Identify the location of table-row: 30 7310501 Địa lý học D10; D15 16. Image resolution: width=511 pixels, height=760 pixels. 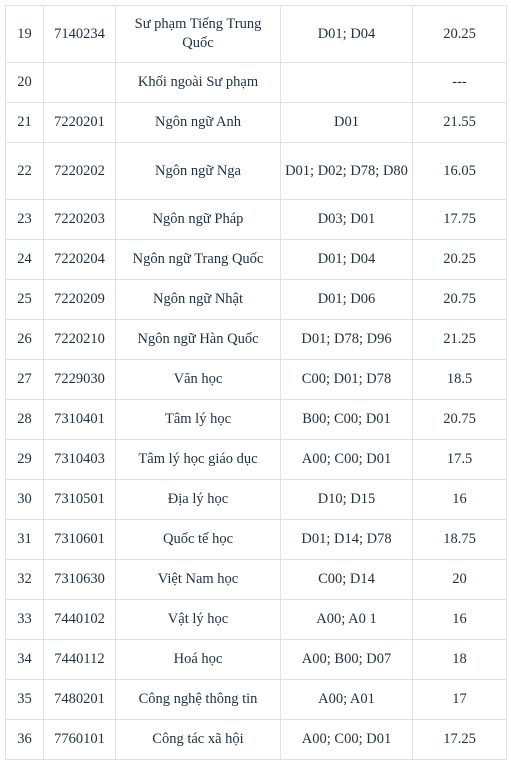
(256, 499).